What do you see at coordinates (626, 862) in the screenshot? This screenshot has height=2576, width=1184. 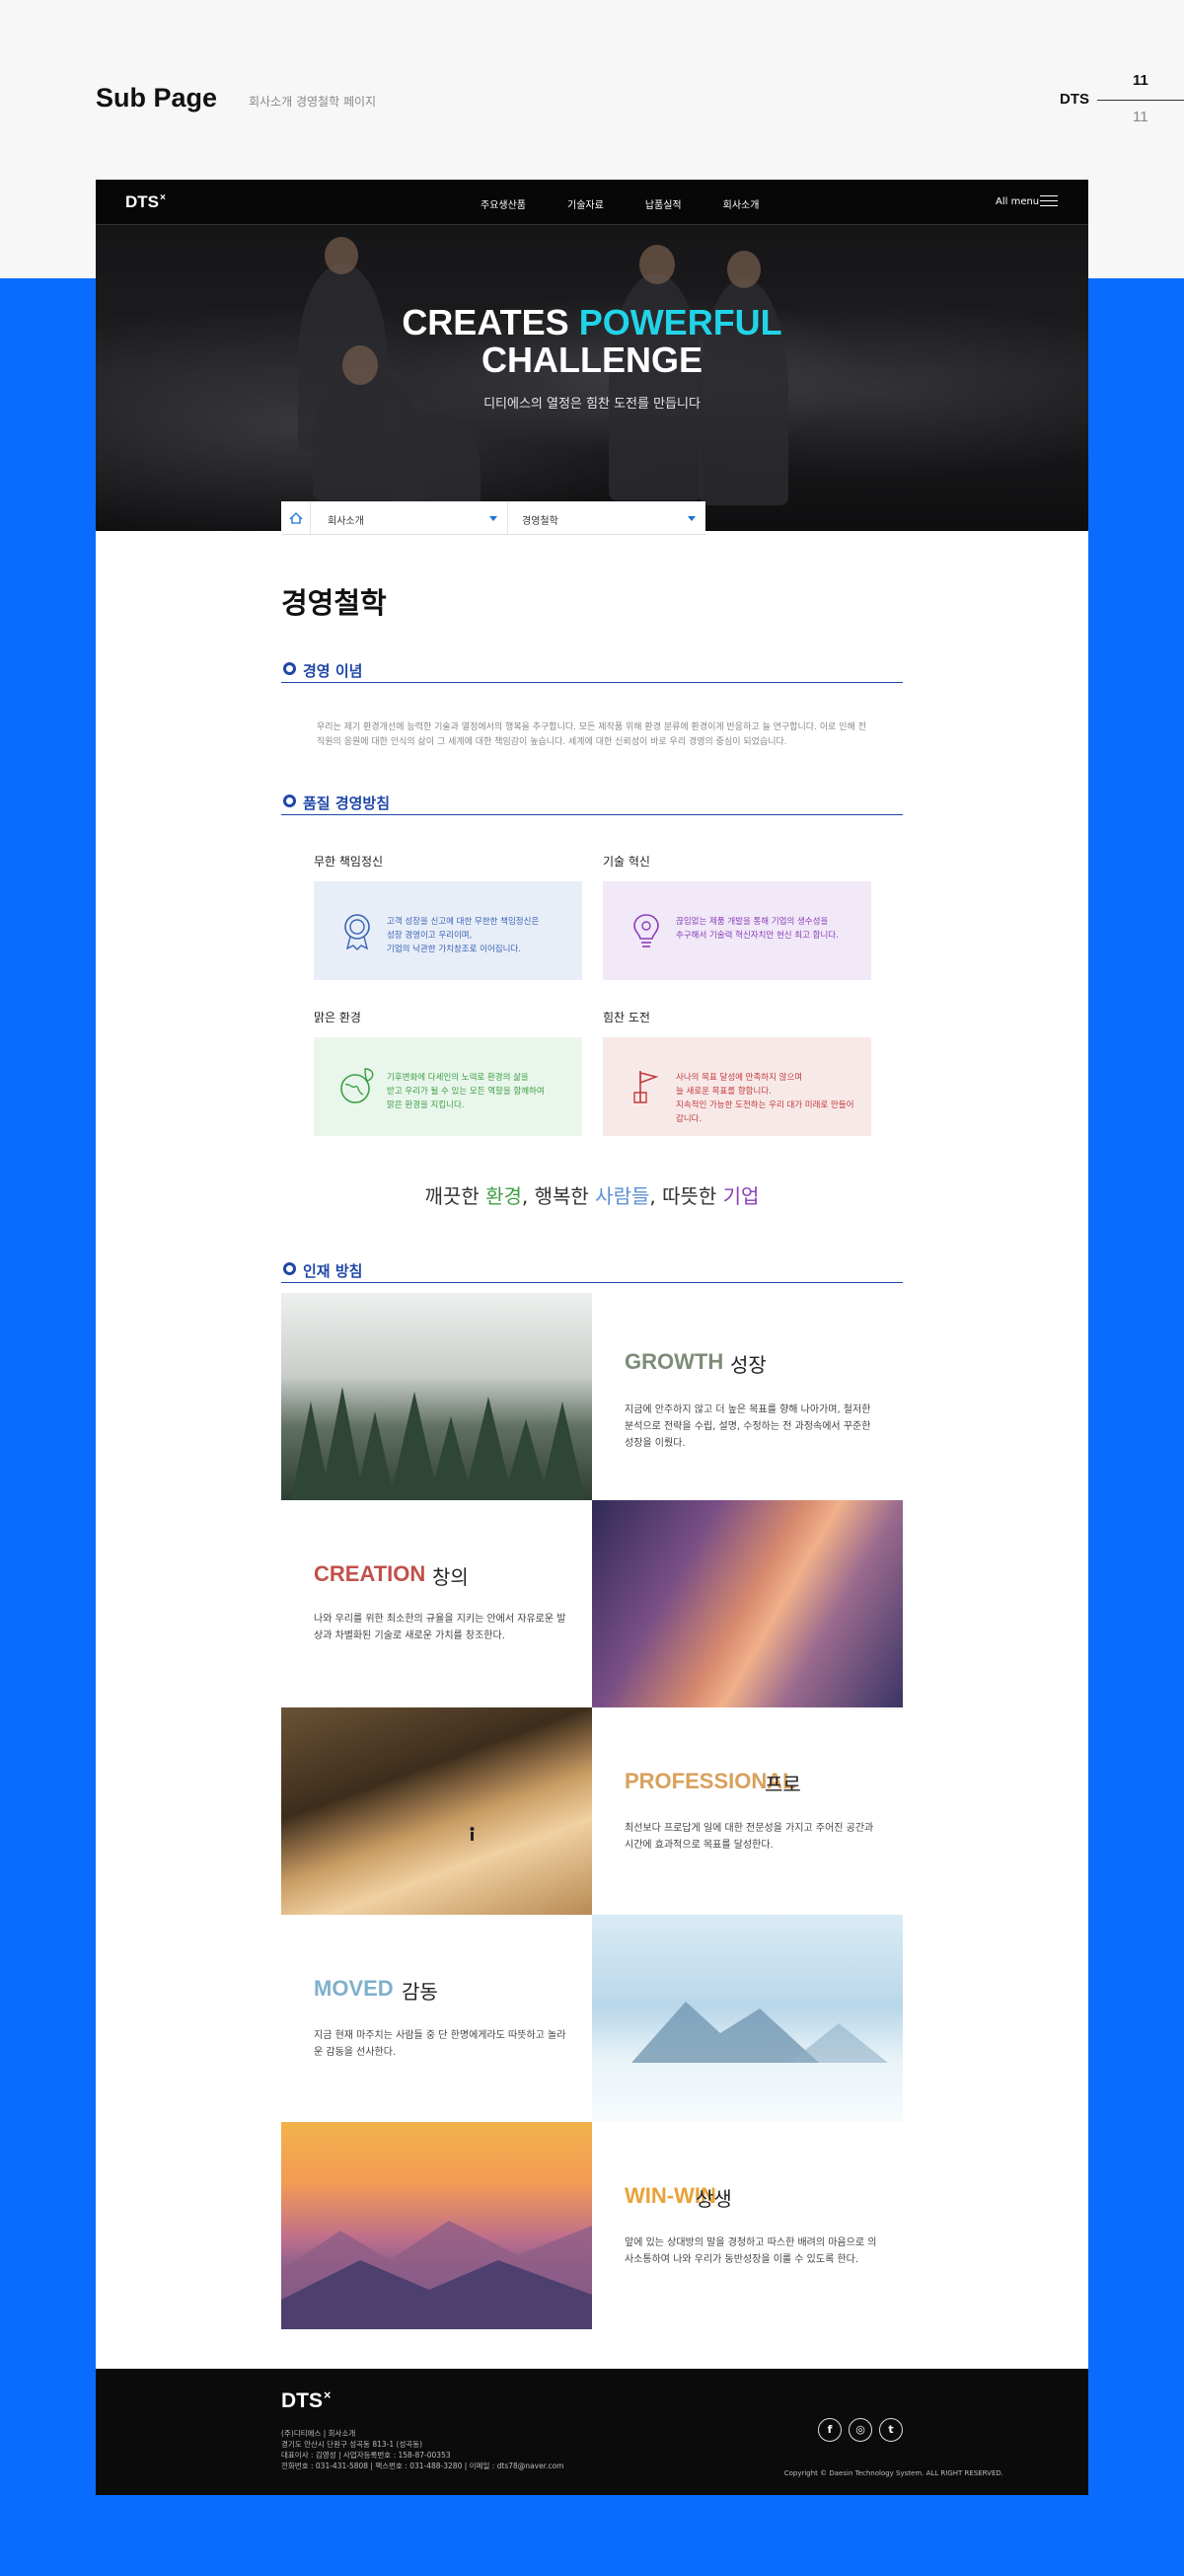 I see `quality-card-title: 기술 혁신` at bounding box center [626, 862].